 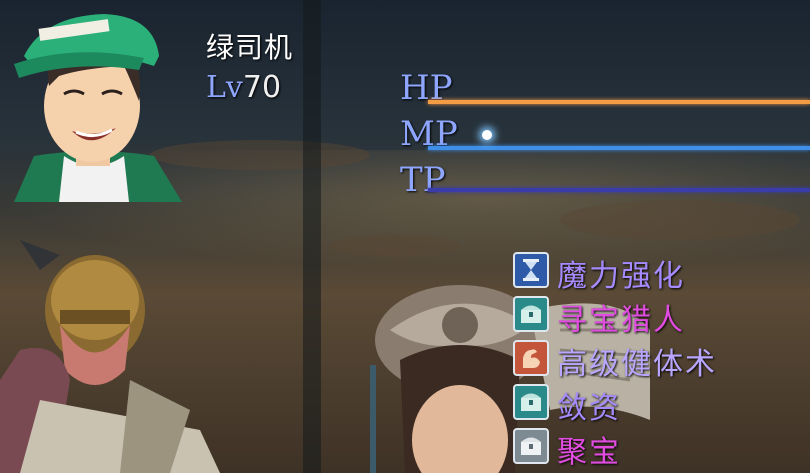 What do you see at coordinates (661, 404) in the screenshot?
I see `skill-item: 敛资` at bounding box center [661, 404].